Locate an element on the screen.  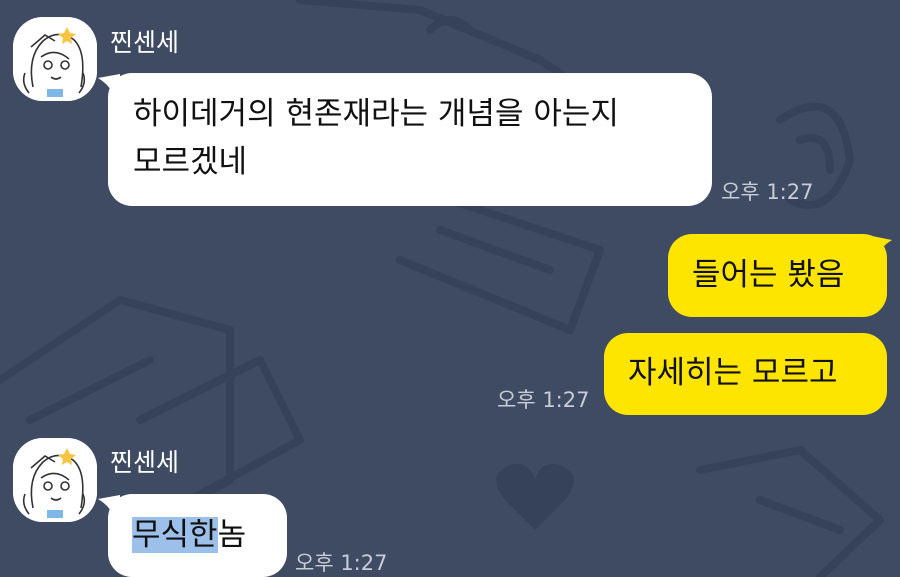
message-text: 들어는 봤음 is located at coordinates (768, 275).